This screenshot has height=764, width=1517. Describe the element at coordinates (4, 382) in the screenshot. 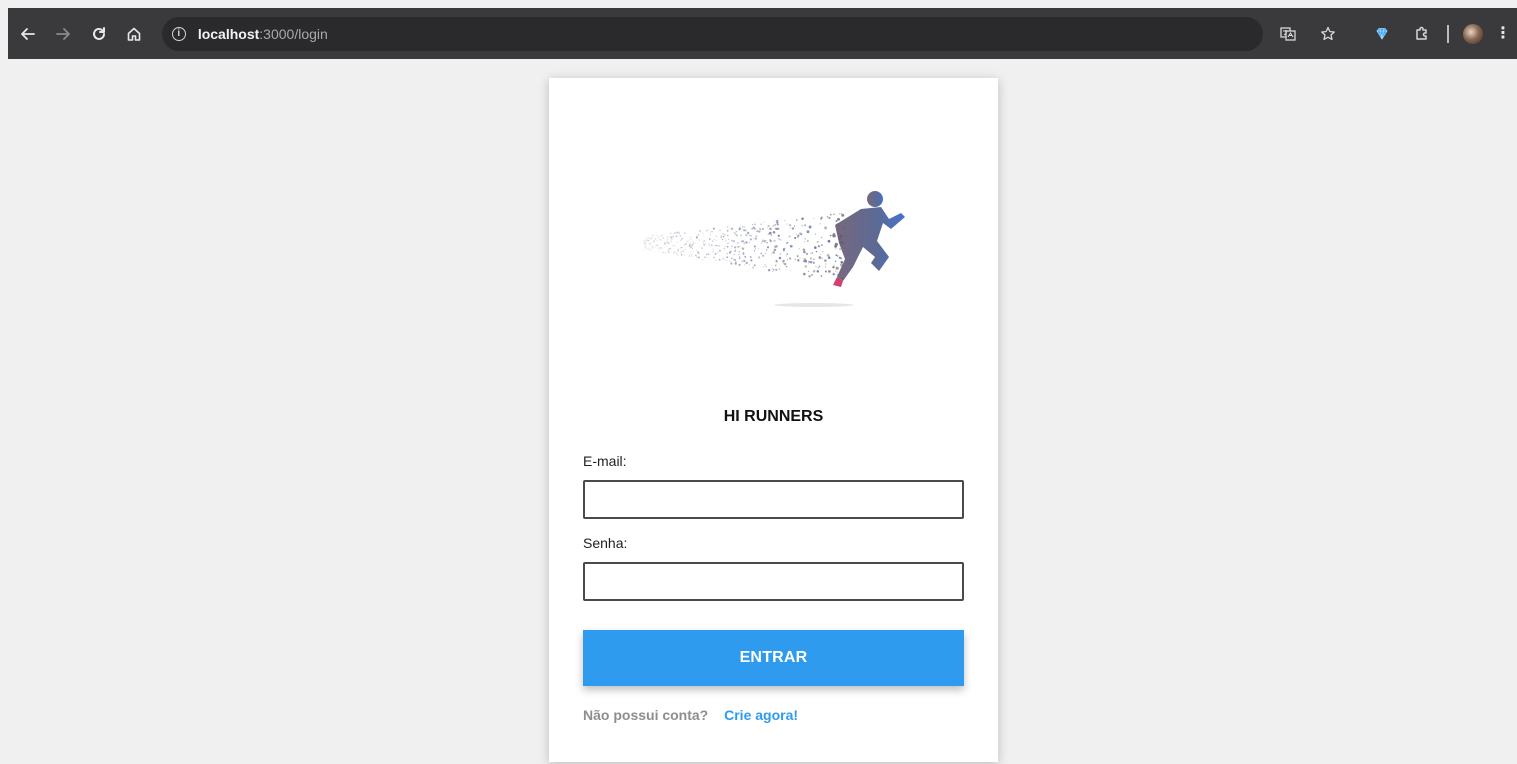

I see `page-edge` at that location.